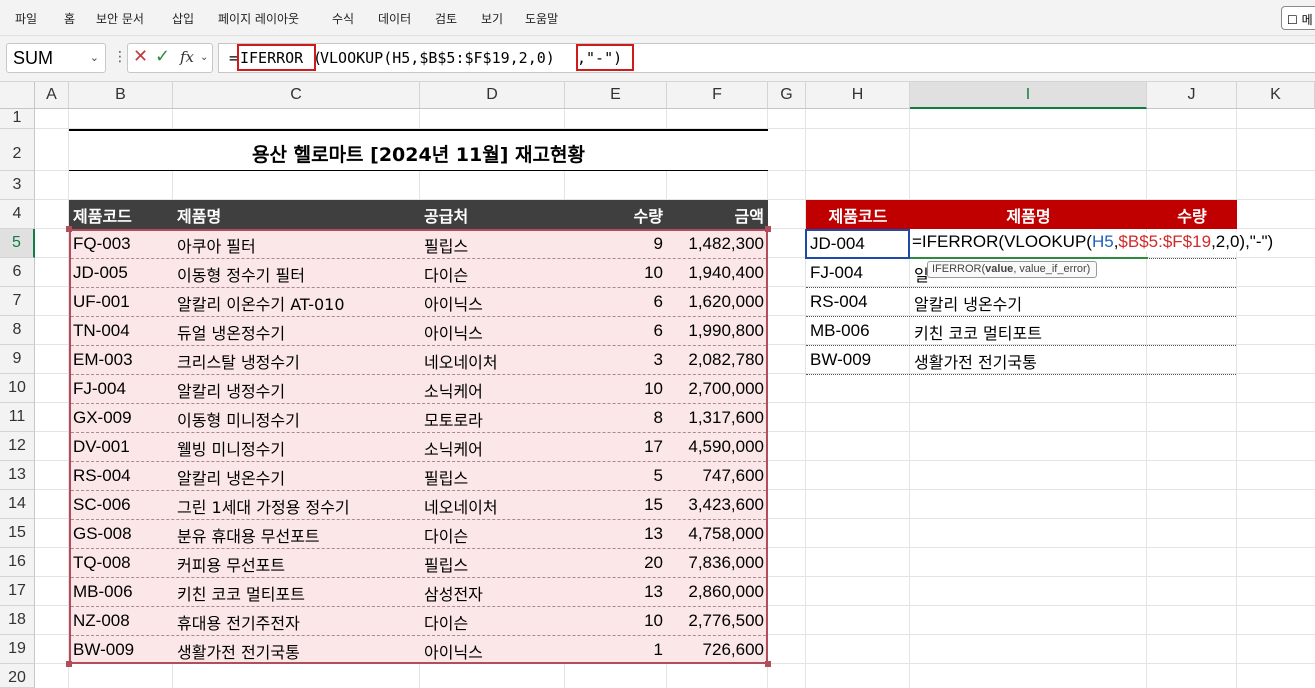 The width and height of the screenshot is (1315, 688). What do you see at coordinates (717, 359) in the screenshot?
I see `cell-amount: 2,082,780` at bounding box center [717, 359].